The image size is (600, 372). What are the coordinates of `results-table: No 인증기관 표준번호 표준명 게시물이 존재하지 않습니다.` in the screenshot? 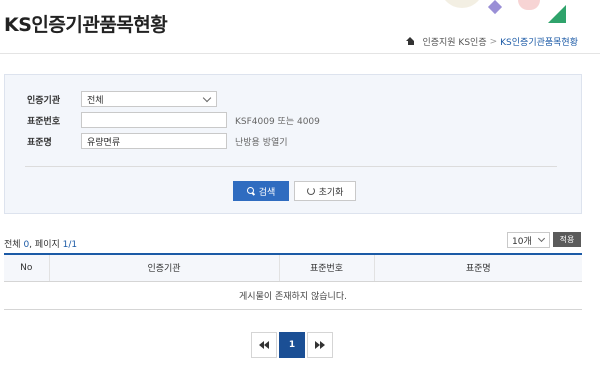 It's located at (293, 281).